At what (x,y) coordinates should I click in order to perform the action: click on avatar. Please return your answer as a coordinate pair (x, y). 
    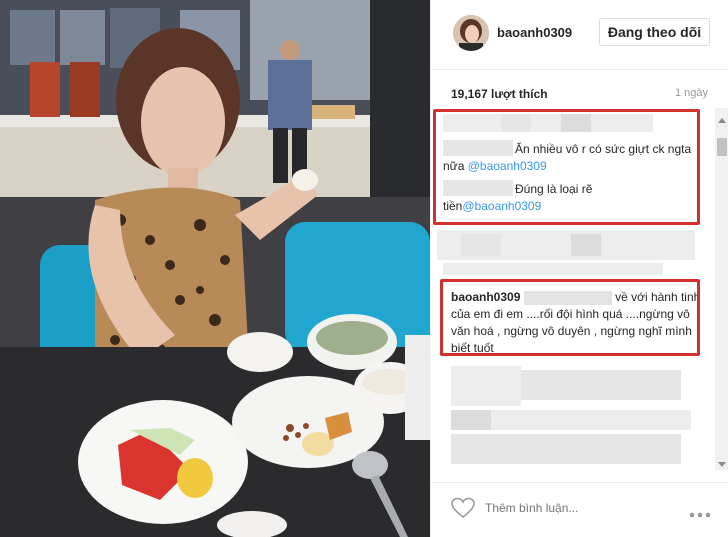
    Looking at the image, I should click on (471, 33).